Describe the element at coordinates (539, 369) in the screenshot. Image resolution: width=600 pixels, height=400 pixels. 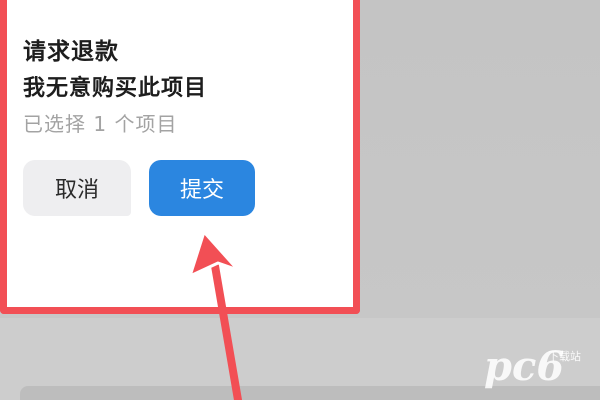
I see `watermark-logo: pc6 下载站` at that location.